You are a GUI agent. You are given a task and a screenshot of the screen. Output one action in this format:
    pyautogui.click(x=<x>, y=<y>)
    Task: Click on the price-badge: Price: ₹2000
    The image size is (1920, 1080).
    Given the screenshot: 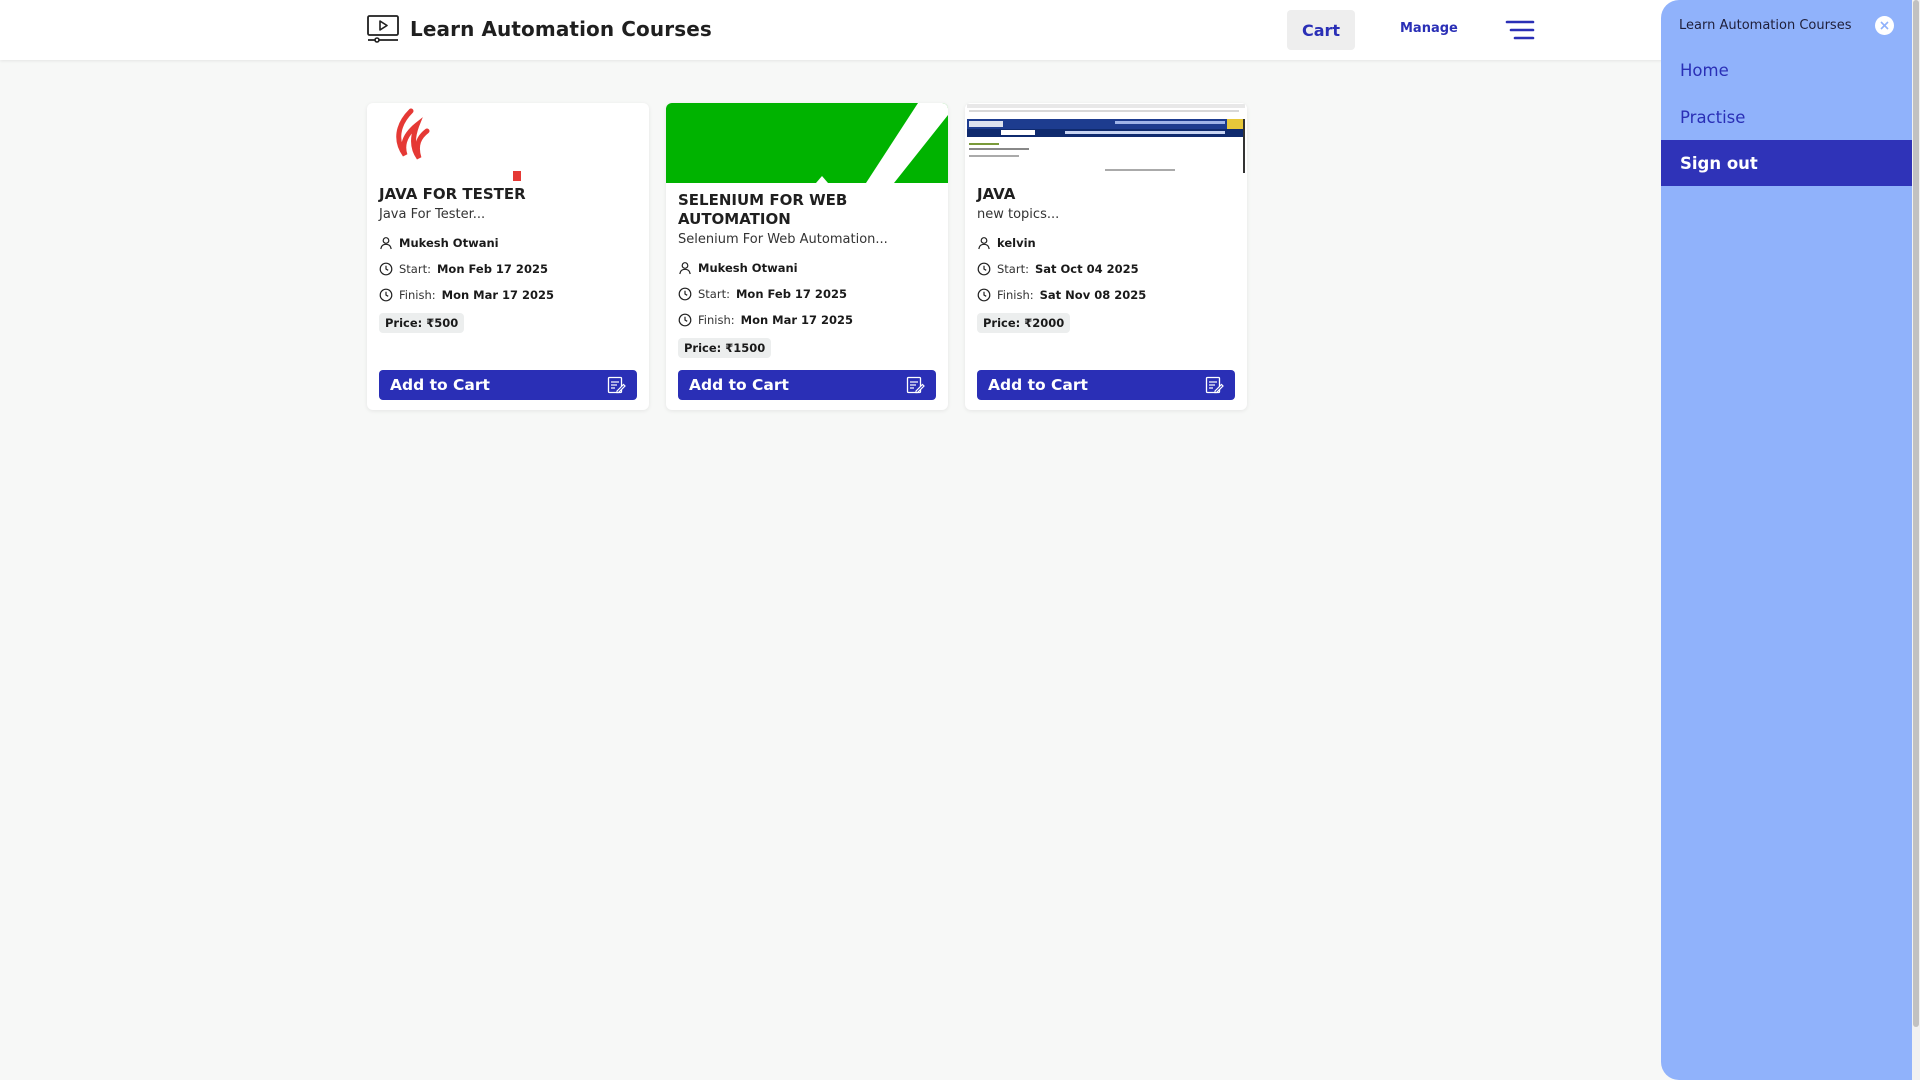 What is the action you would take?
    pyautogui.click(x=1024, y=323)
    